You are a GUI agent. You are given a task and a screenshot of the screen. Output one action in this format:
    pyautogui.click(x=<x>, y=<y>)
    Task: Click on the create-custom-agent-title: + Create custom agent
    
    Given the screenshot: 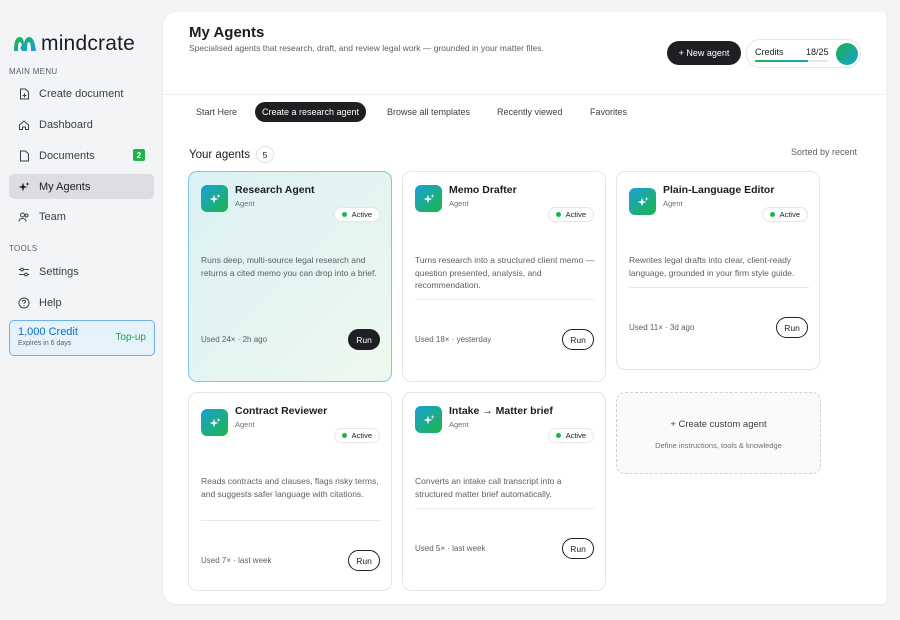 What is the action you would take?
    pyautogui.click(x=718, y=424)
    